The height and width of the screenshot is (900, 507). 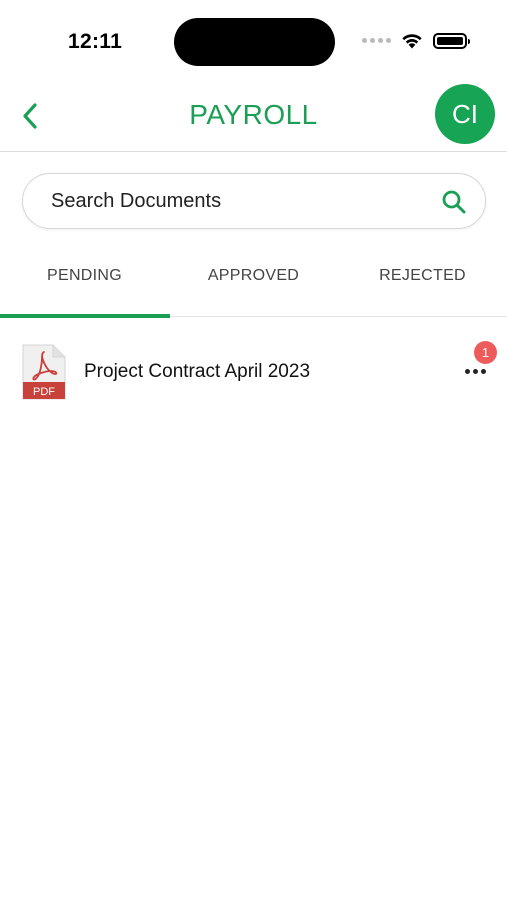 What do you see at coordinates (44, 372) in the screenshot?
I see `pdf-file-icon: PDF` at bounding box center [44, 372].